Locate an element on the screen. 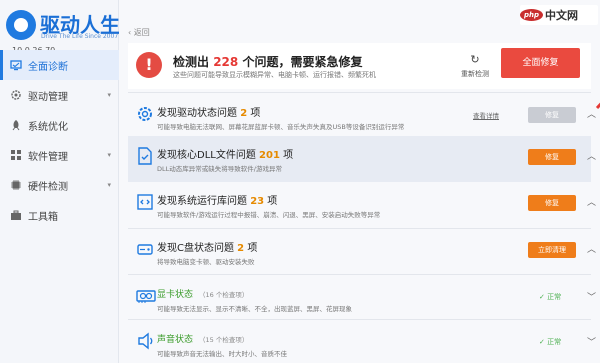 The height and width of the screenshot is (363, 600). problem-count: 228 is located at coordinates (226, 62).